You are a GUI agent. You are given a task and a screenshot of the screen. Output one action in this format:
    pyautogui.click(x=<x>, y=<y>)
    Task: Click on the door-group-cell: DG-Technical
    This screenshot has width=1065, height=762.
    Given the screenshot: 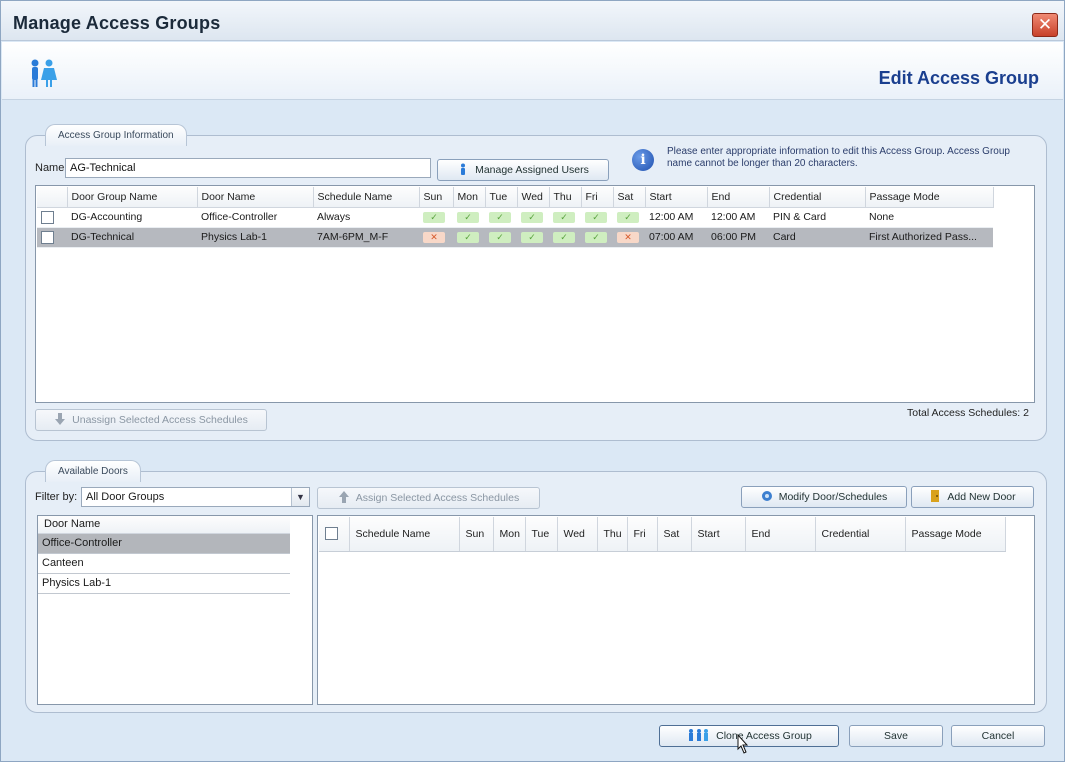 What is the action you would take?
    pyautogui.click(x=132, y=237)
    